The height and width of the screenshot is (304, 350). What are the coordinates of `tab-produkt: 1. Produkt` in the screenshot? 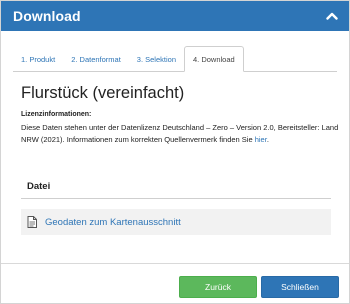 It's located at (38, 59).